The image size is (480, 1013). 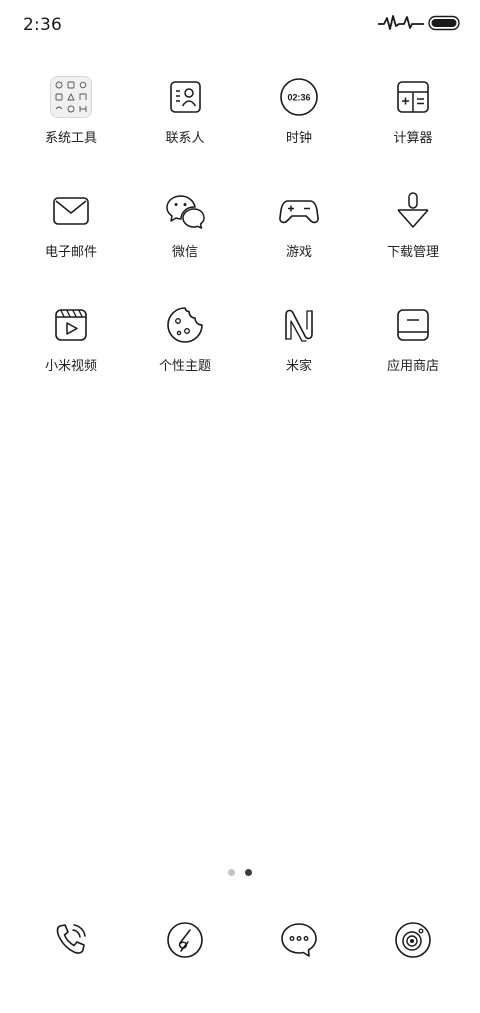 What do you see at coordinates (413, 97) in the screenshot?
I see `calculator-icon` at bounding box center [413, 97].